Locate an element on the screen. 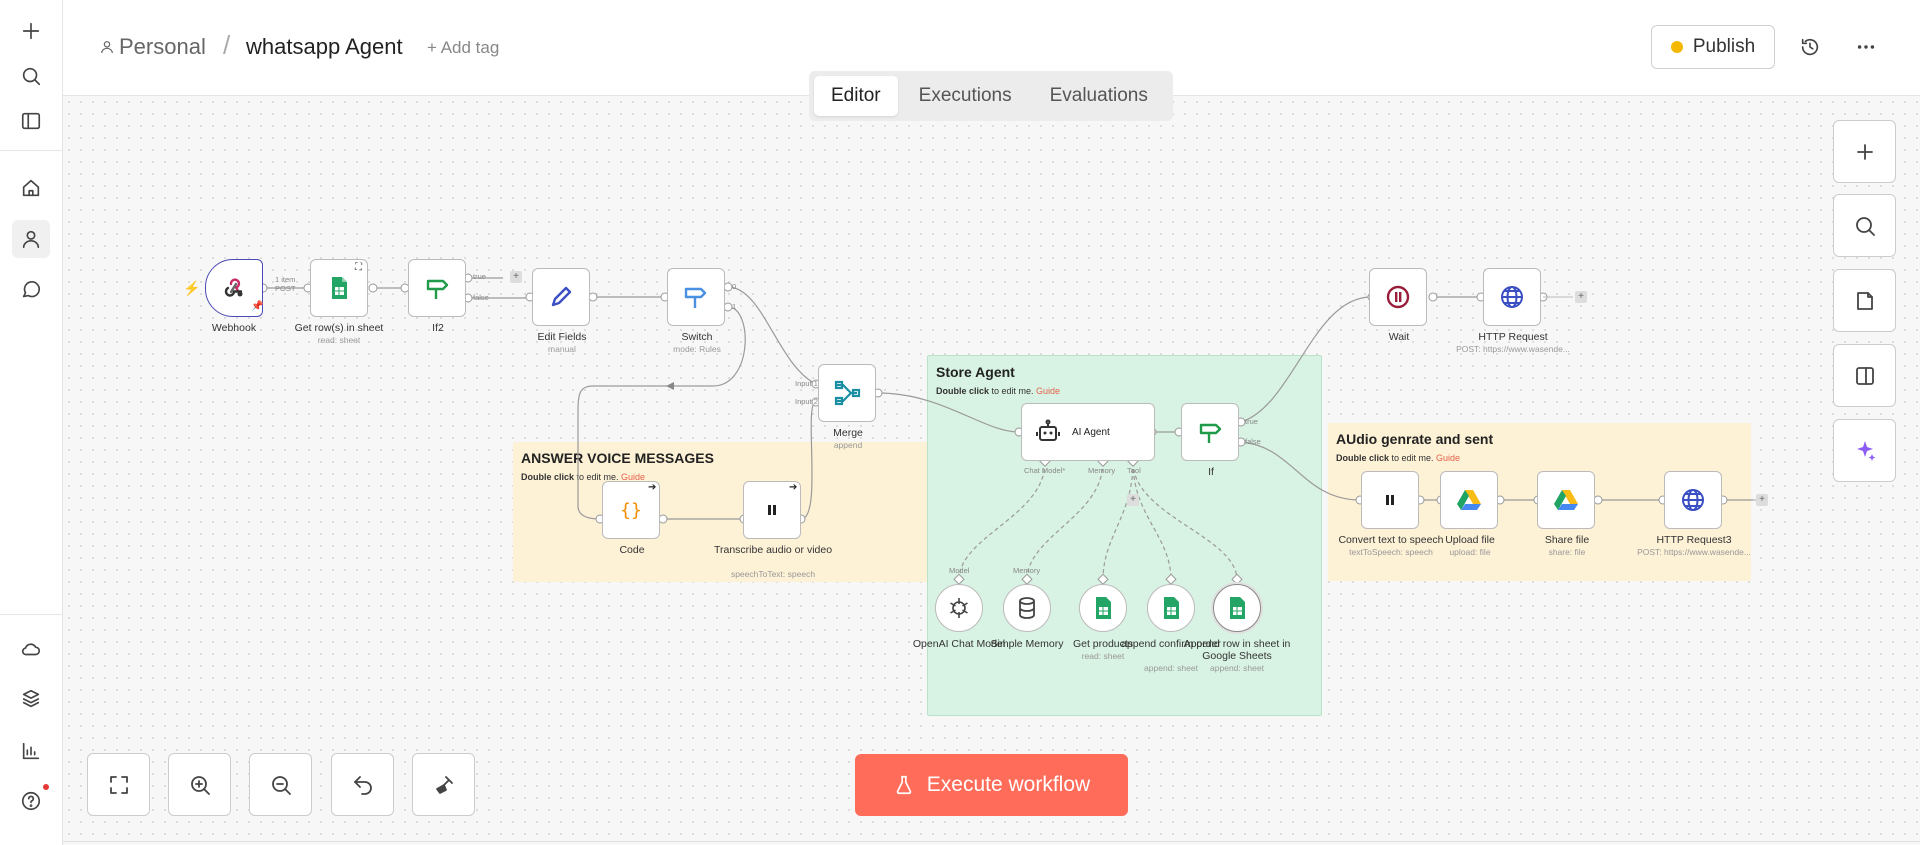 Image resolution: width=1920 pixels, height=845 pixels. node-share-file is located at coordinates (1566, 500).